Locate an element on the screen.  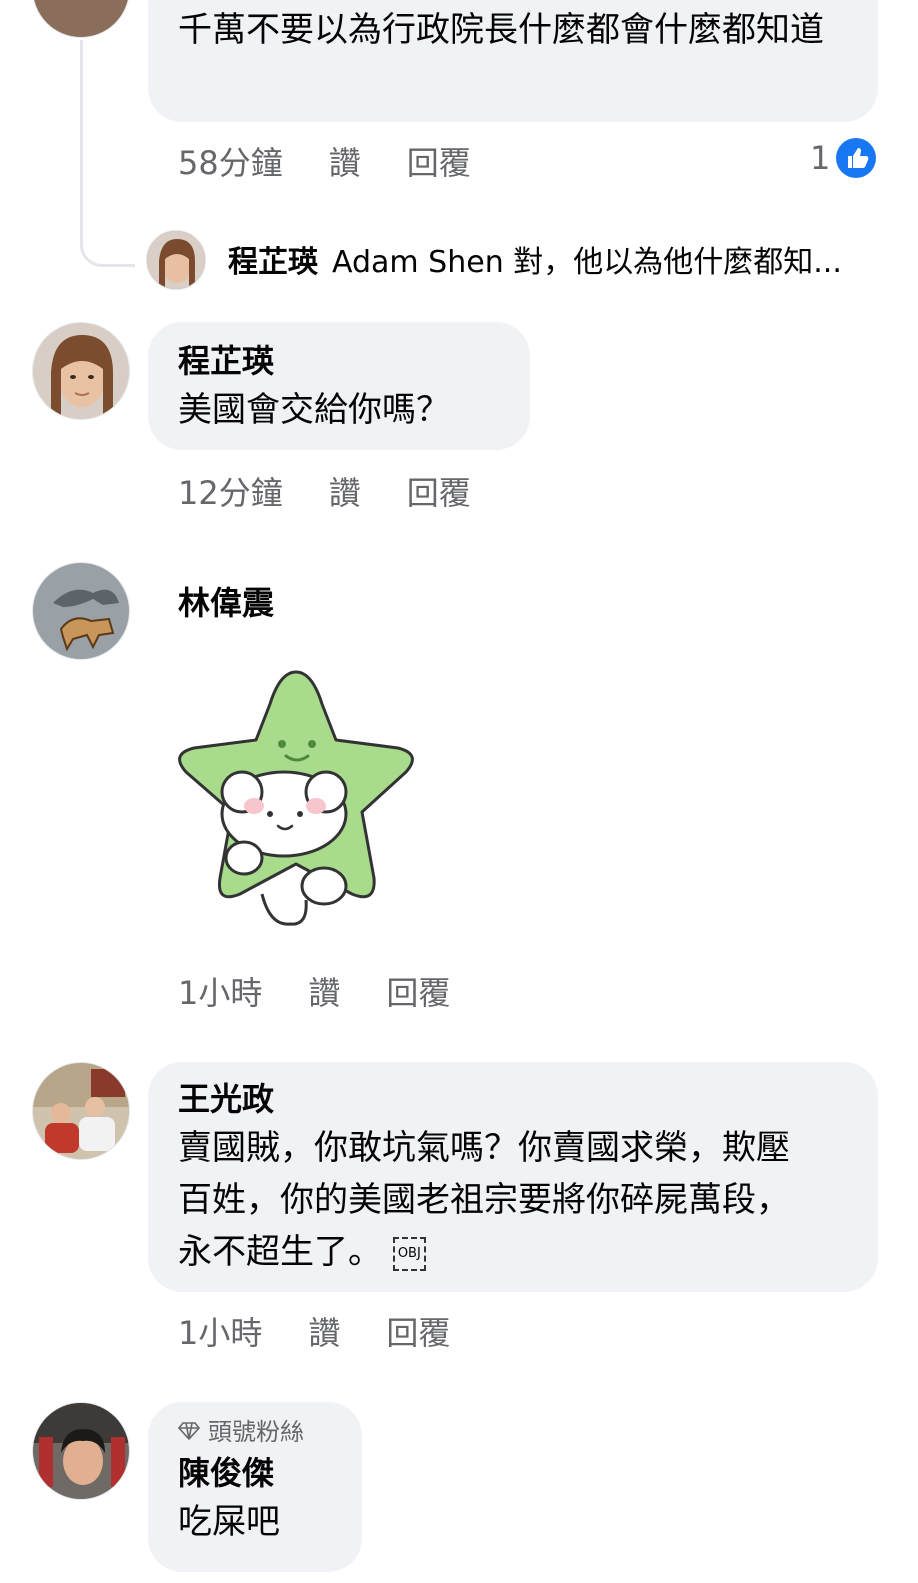
comment5-bubble: 頭號粉絲 陳俊傑 吃屎吧 is located at coordinates (255, 1487).